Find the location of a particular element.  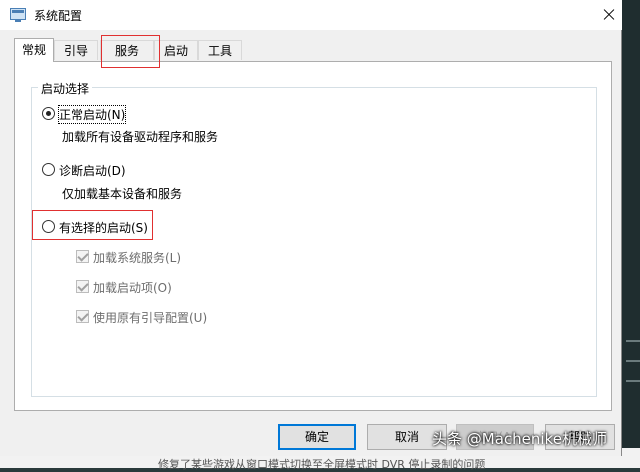

window-title: 系统配置 is located at coordinates (58, 16).